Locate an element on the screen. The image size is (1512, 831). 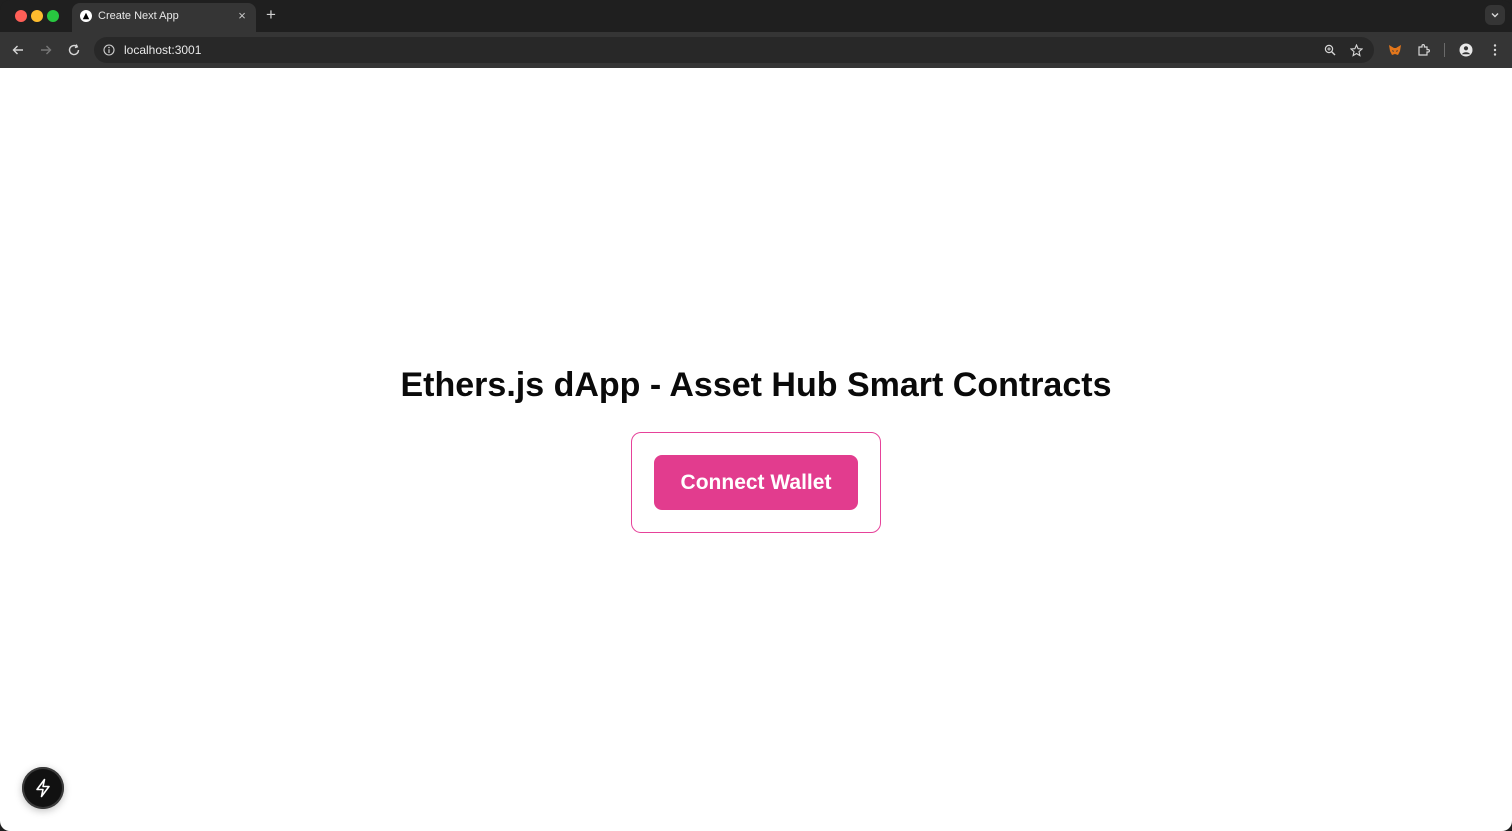
reload-icon is located at coordinates (74, 50).